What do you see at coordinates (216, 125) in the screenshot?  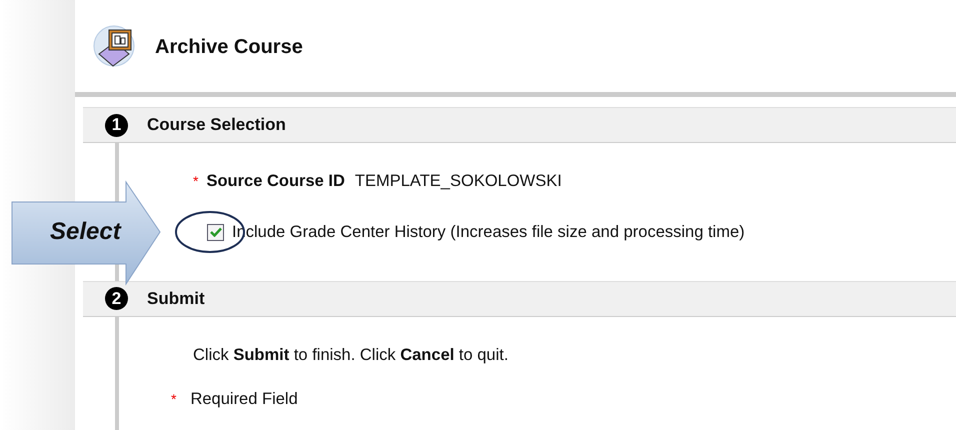 I see `section-title: Course Selection` at bounding box center [216, 125].